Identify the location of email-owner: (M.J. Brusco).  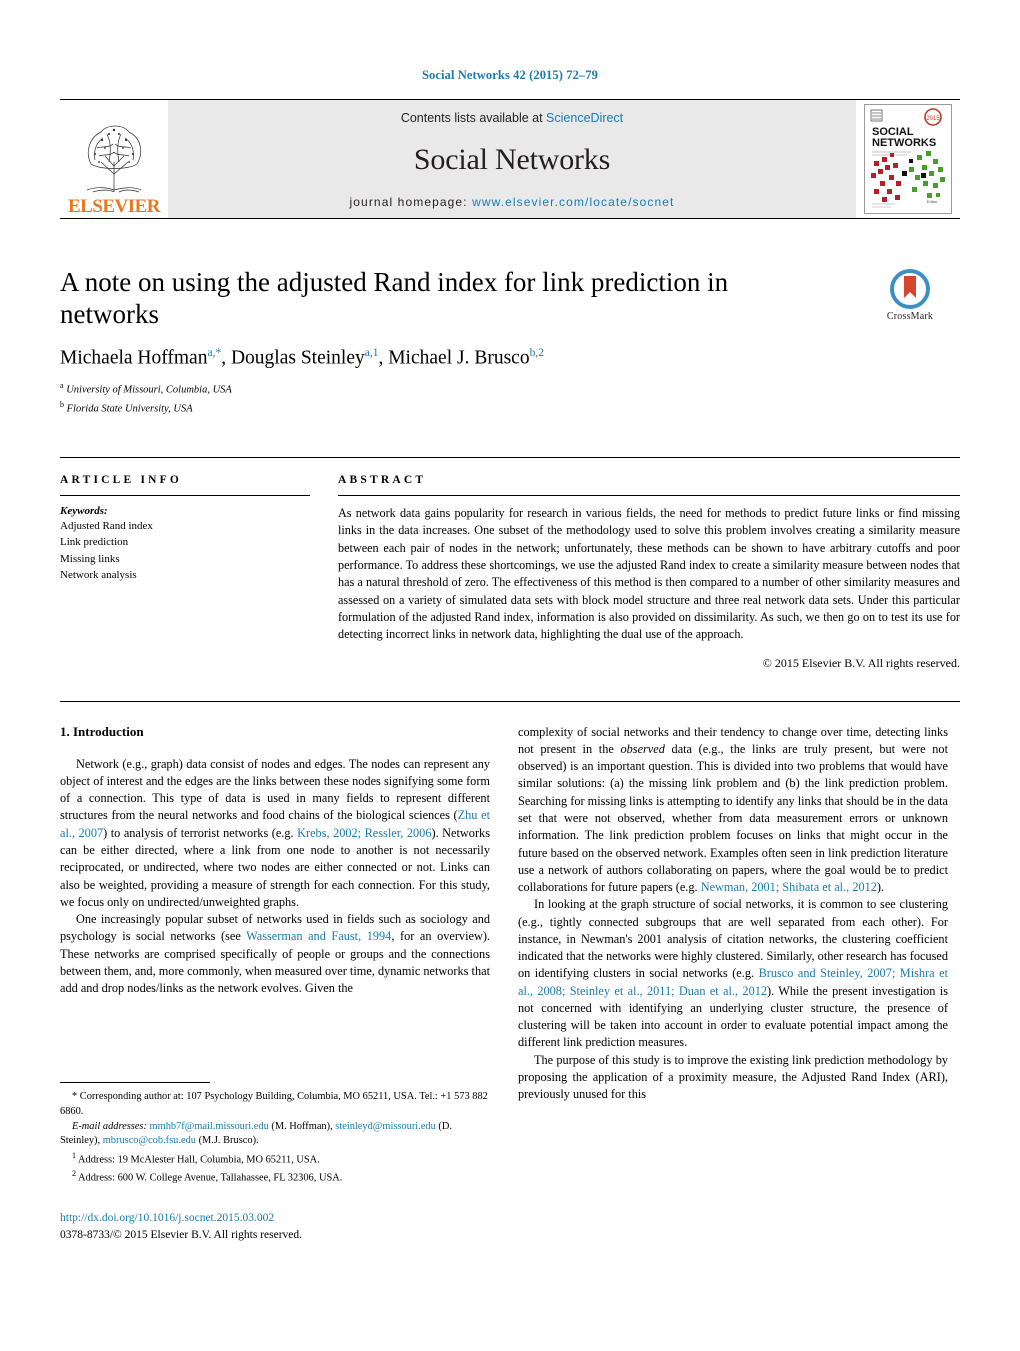
(227, 1141).